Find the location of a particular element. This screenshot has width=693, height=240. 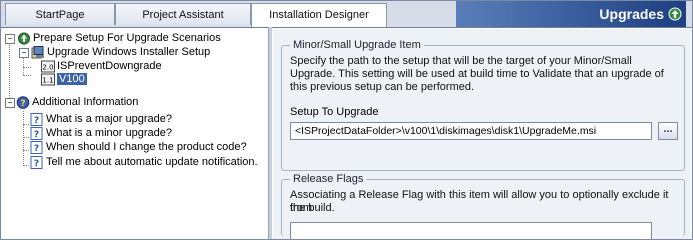

selected-label: V100 is located at coordinates (72, 79).